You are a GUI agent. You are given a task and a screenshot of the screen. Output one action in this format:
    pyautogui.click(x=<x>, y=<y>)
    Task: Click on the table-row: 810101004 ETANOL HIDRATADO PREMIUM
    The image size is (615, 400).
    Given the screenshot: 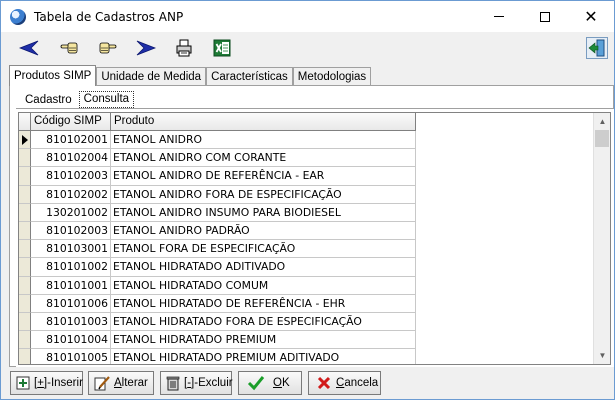 What is the action you would take?
    pyautogui.click(x=218, y=340)
    